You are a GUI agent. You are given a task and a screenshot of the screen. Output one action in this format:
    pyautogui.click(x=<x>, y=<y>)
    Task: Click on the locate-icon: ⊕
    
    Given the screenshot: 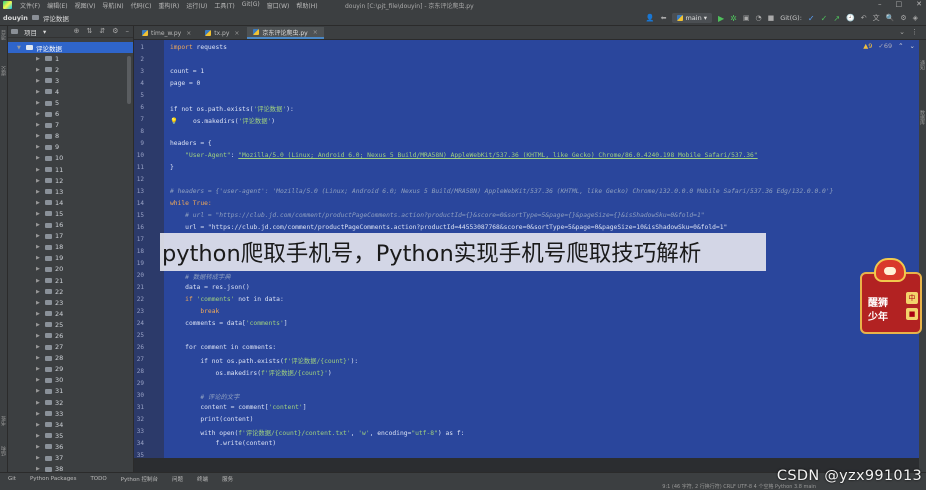 What is the action you would take?
    pyautogui.click(x=77, y=31)
    